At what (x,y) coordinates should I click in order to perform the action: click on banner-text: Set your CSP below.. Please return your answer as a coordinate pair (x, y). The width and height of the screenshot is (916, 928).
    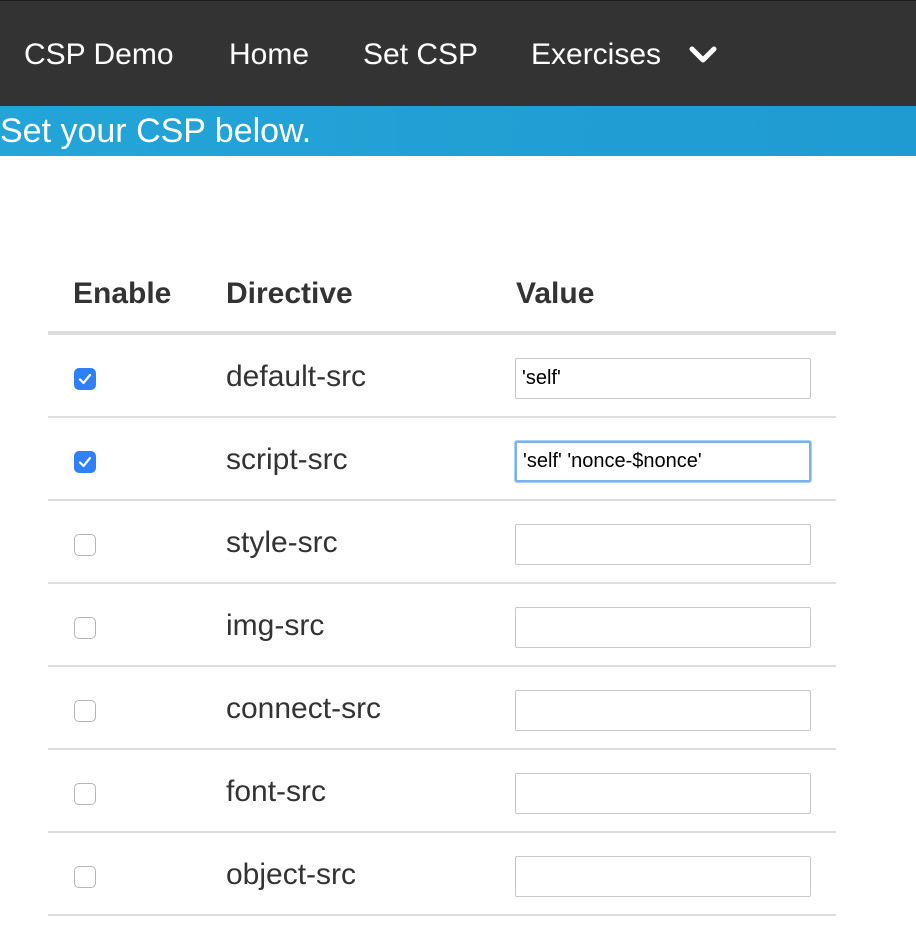
    Looking at the image, I should click on (156, 131).